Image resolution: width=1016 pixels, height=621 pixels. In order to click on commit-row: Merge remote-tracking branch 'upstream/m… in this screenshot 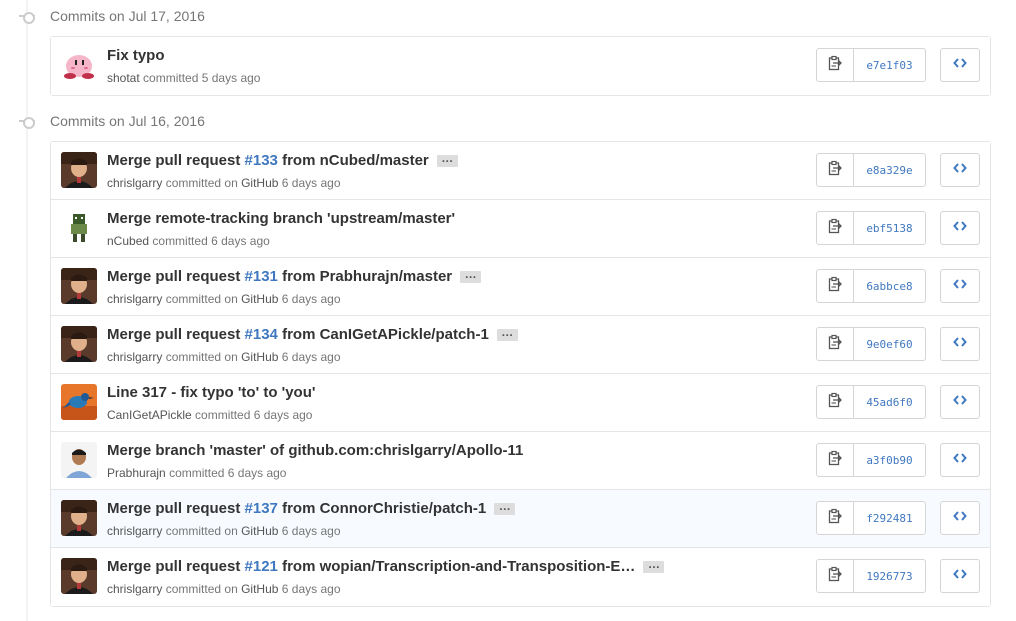, I will do `click(520, 229)`.